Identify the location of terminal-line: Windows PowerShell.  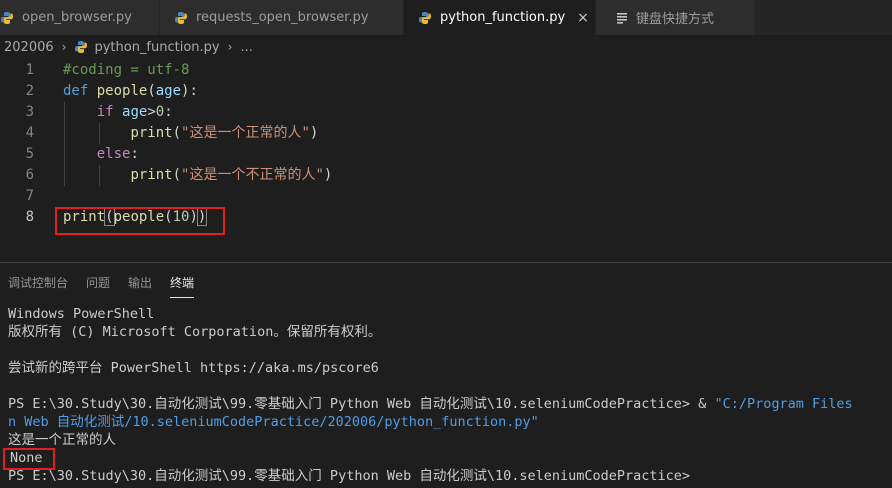
(81, 314).